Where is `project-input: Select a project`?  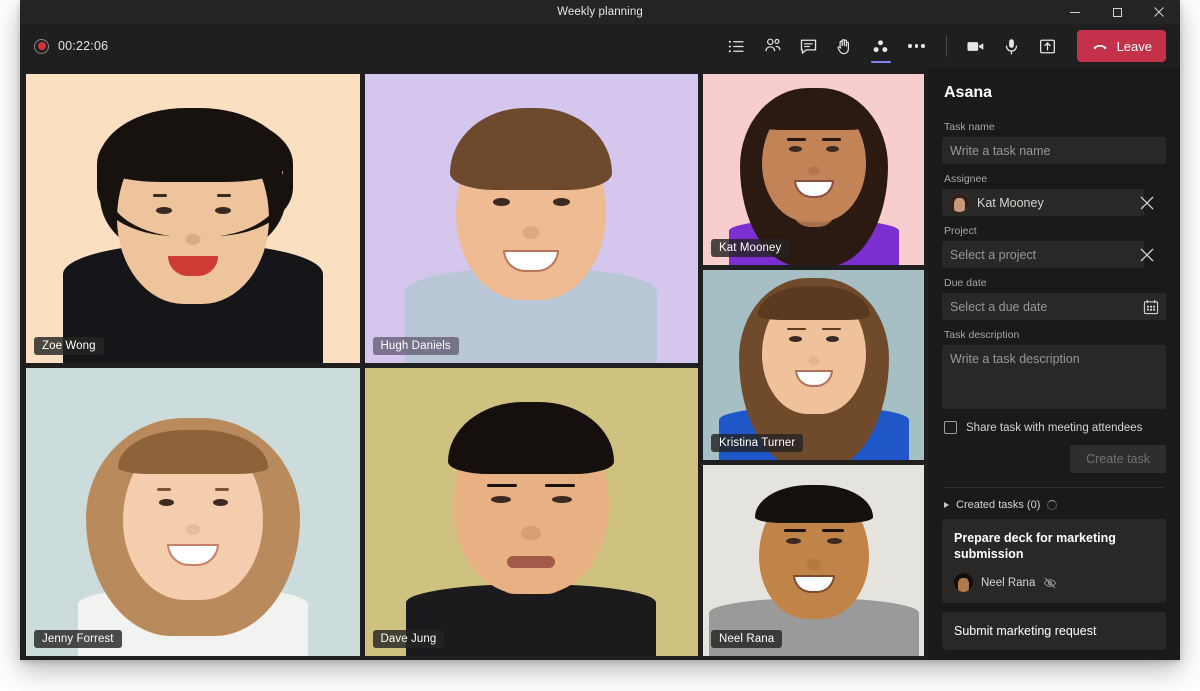
project-input: Select a project is located at coordinates (1048, 254).